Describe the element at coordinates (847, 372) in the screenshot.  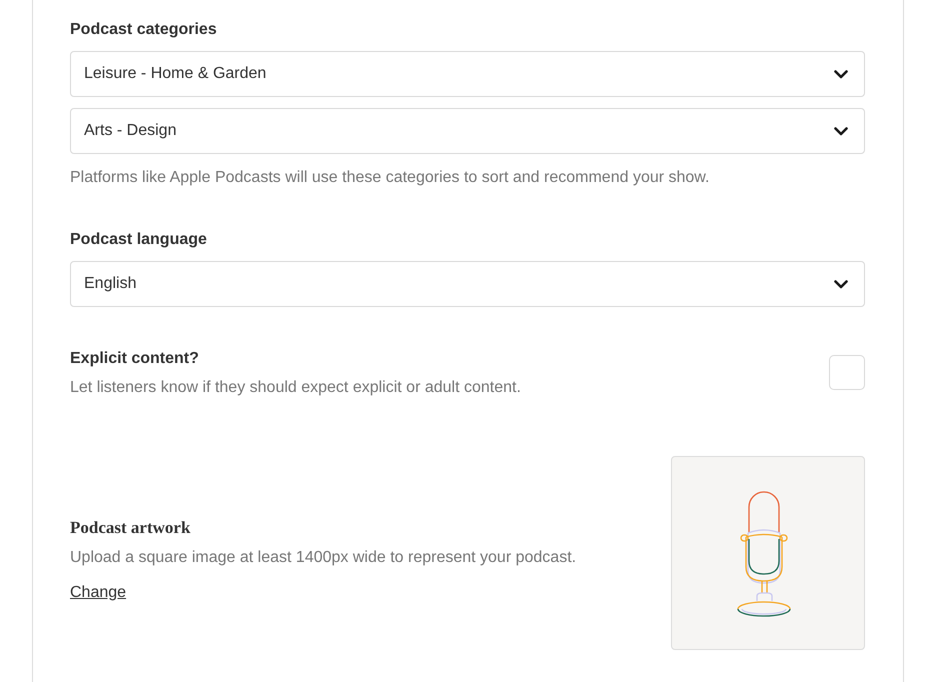
I see `explicit-checkbox` at that location.